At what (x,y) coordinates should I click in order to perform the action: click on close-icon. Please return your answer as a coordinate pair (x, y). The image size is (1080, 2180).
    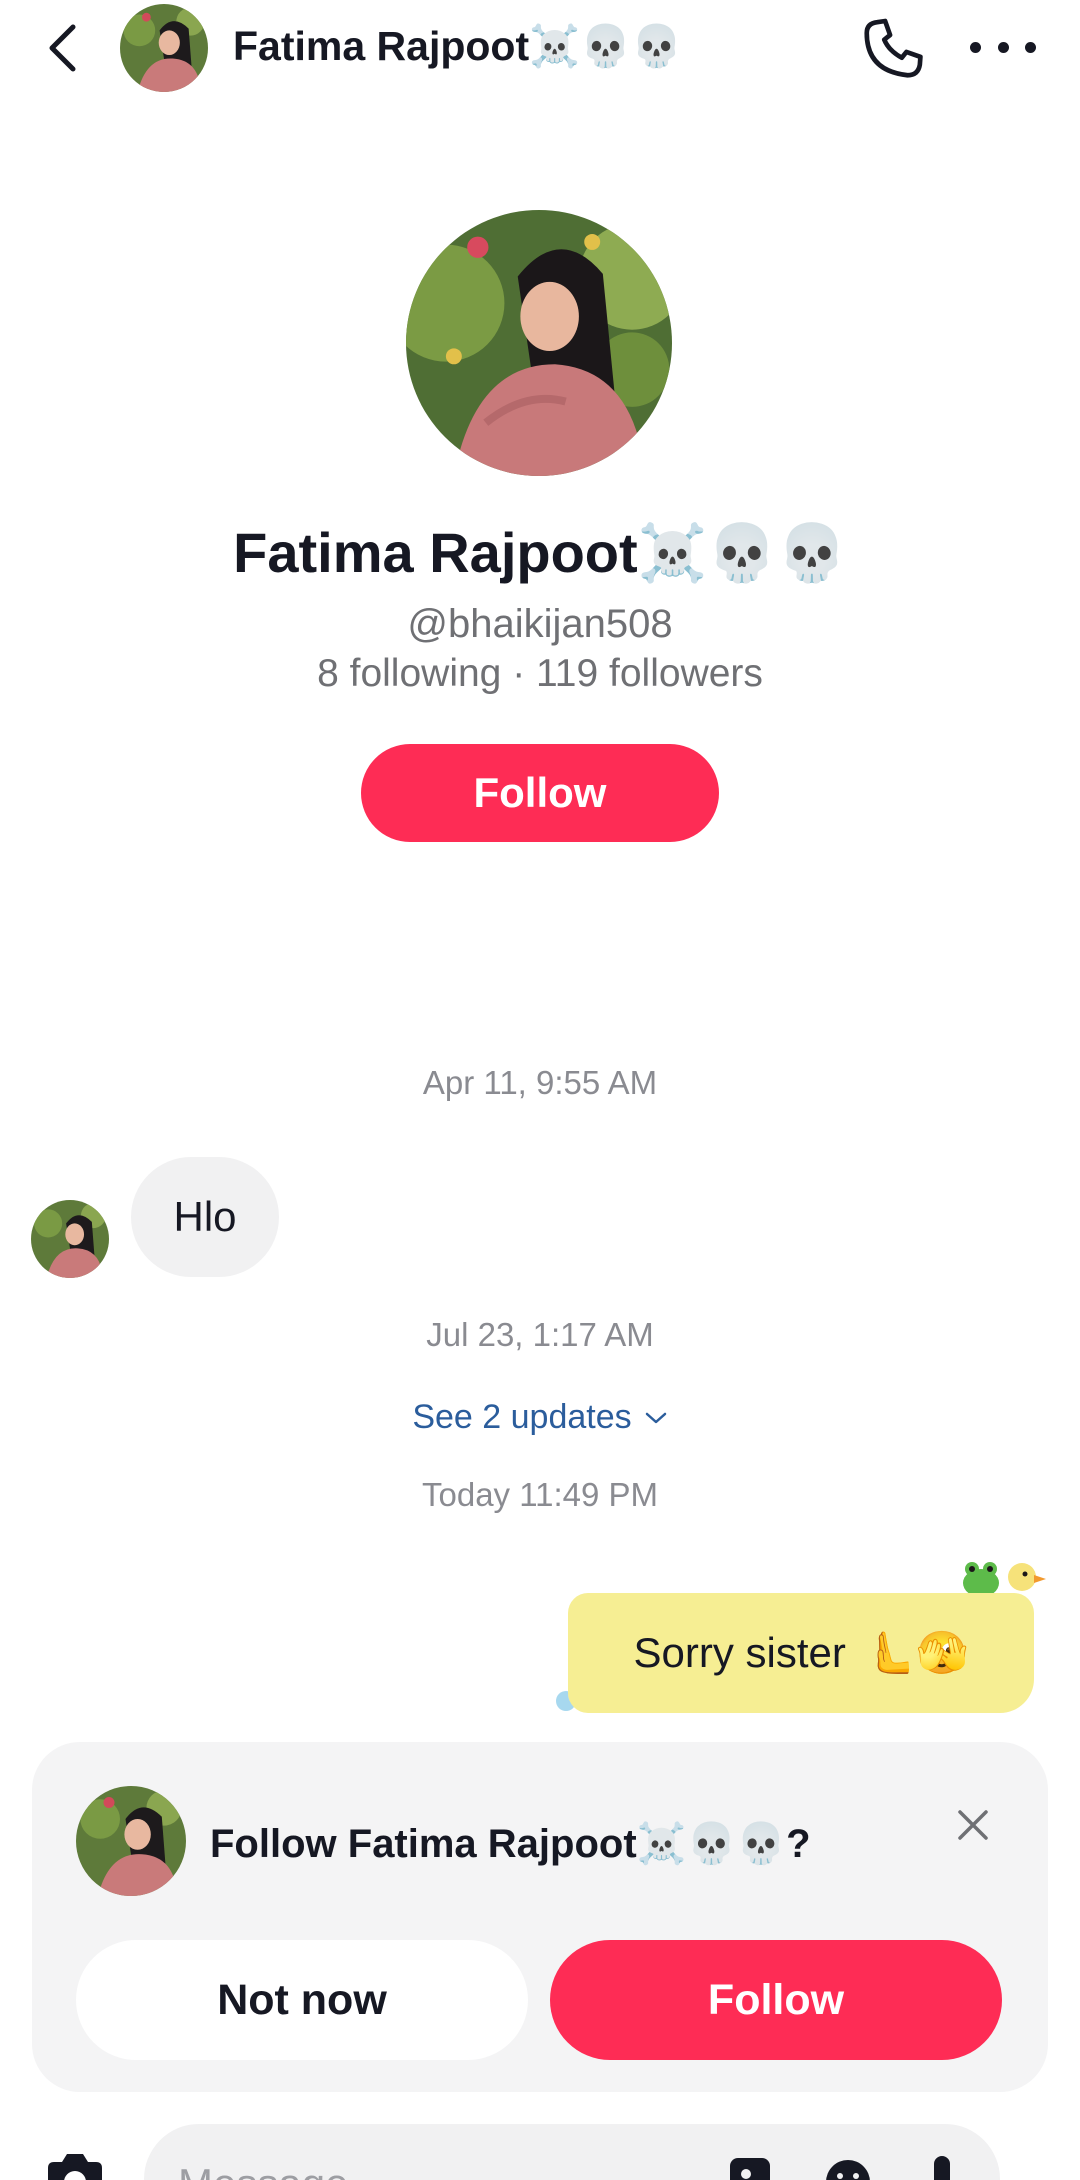
    Looking at the image, I should click on (973, 1825).